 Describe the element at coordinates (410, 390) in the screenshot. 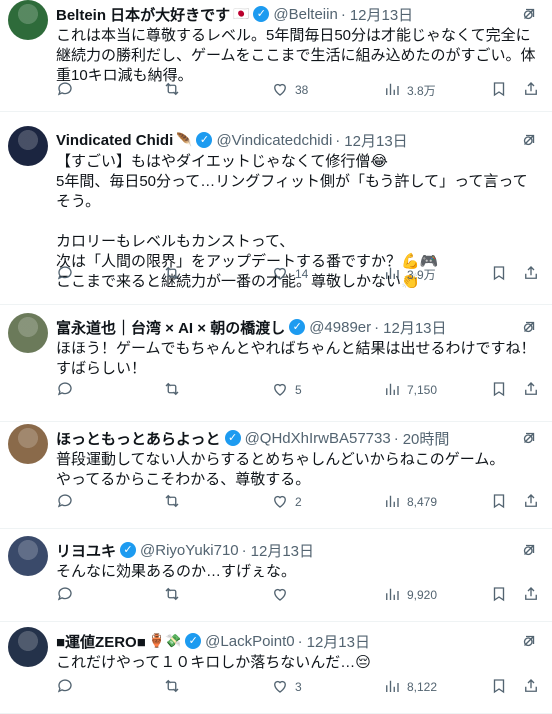

I see `views-button: 7,150` at that location.